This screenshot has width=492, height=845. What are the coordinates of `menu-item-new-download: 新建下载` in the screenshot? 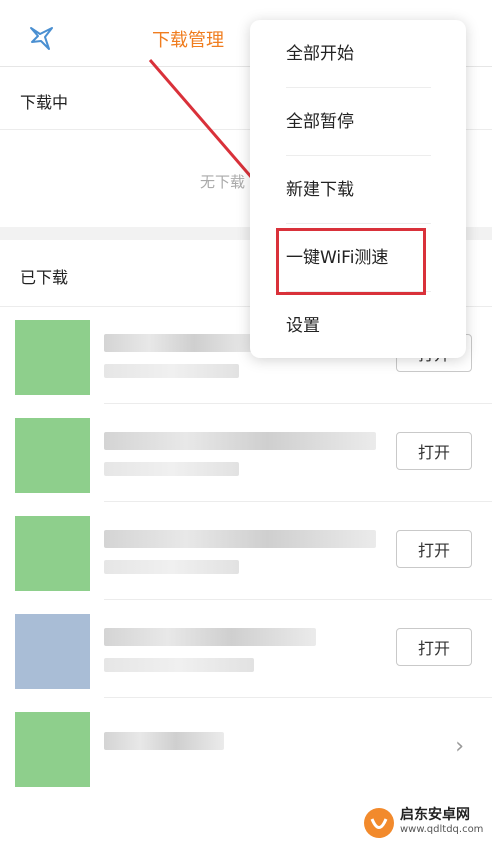 It's located at (358, 190).